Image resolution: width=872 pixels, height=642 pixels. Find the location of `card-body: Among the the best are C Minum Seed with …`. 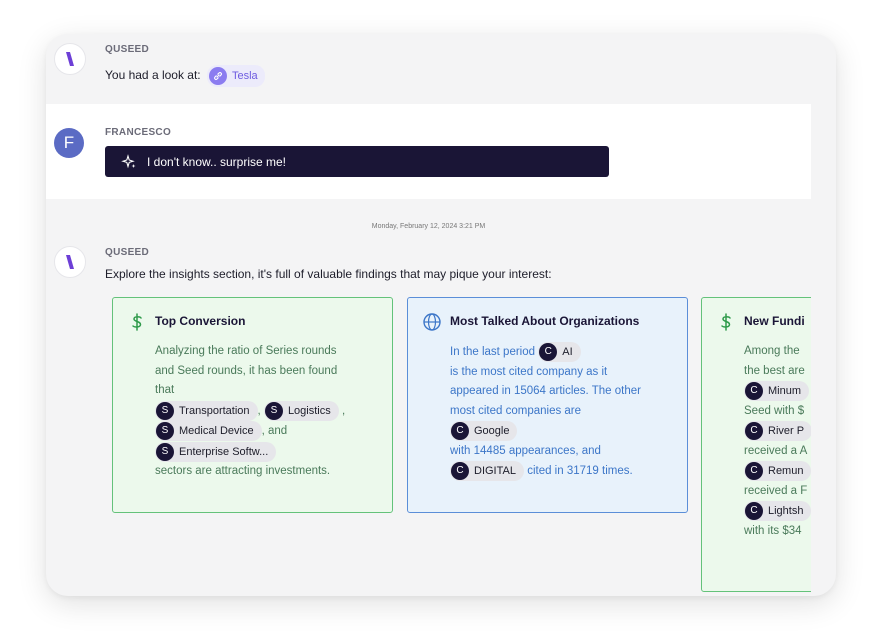

card-body: Among the the best are C Minum Seed with … is located at coordinates (777, 441).